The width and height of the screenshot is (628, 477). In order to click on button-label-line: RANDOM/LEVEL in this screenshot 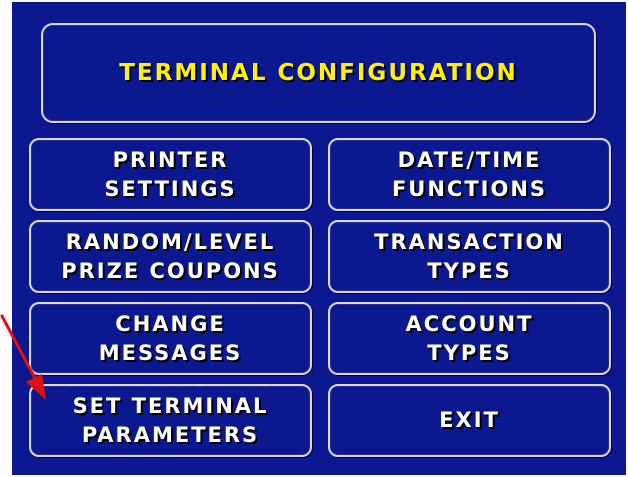, I will do `click(170, 241)`.